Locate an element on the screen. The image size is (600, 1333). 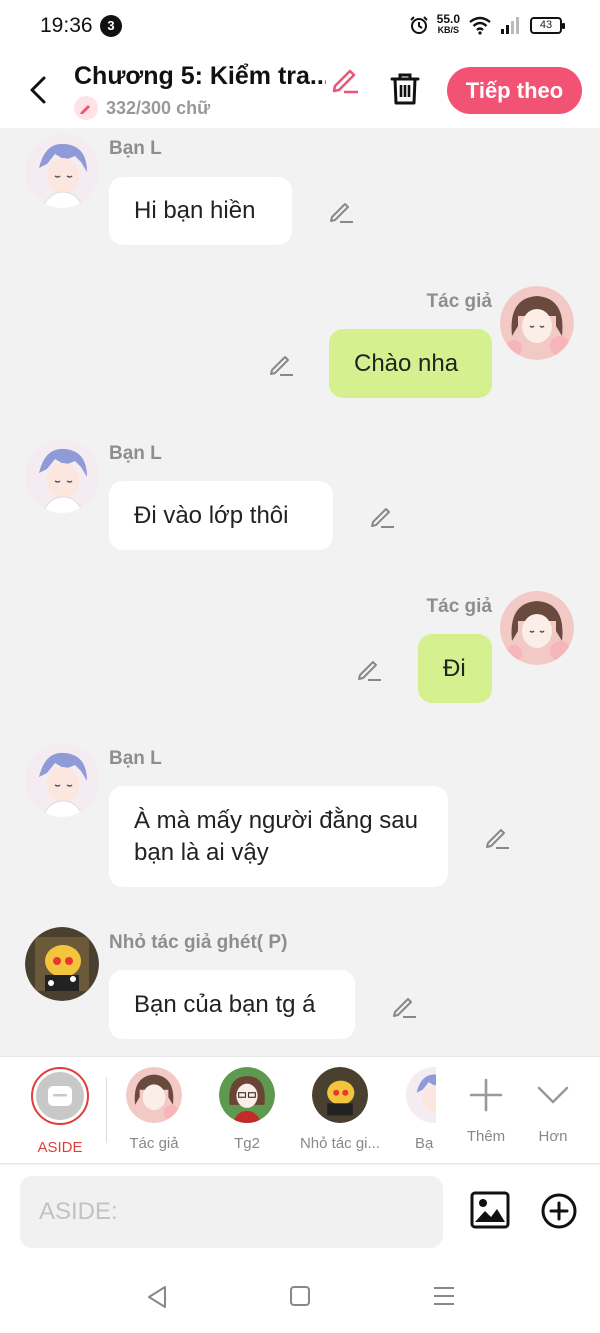
expand-button: Hơn is located at coordinates (553, 1106).